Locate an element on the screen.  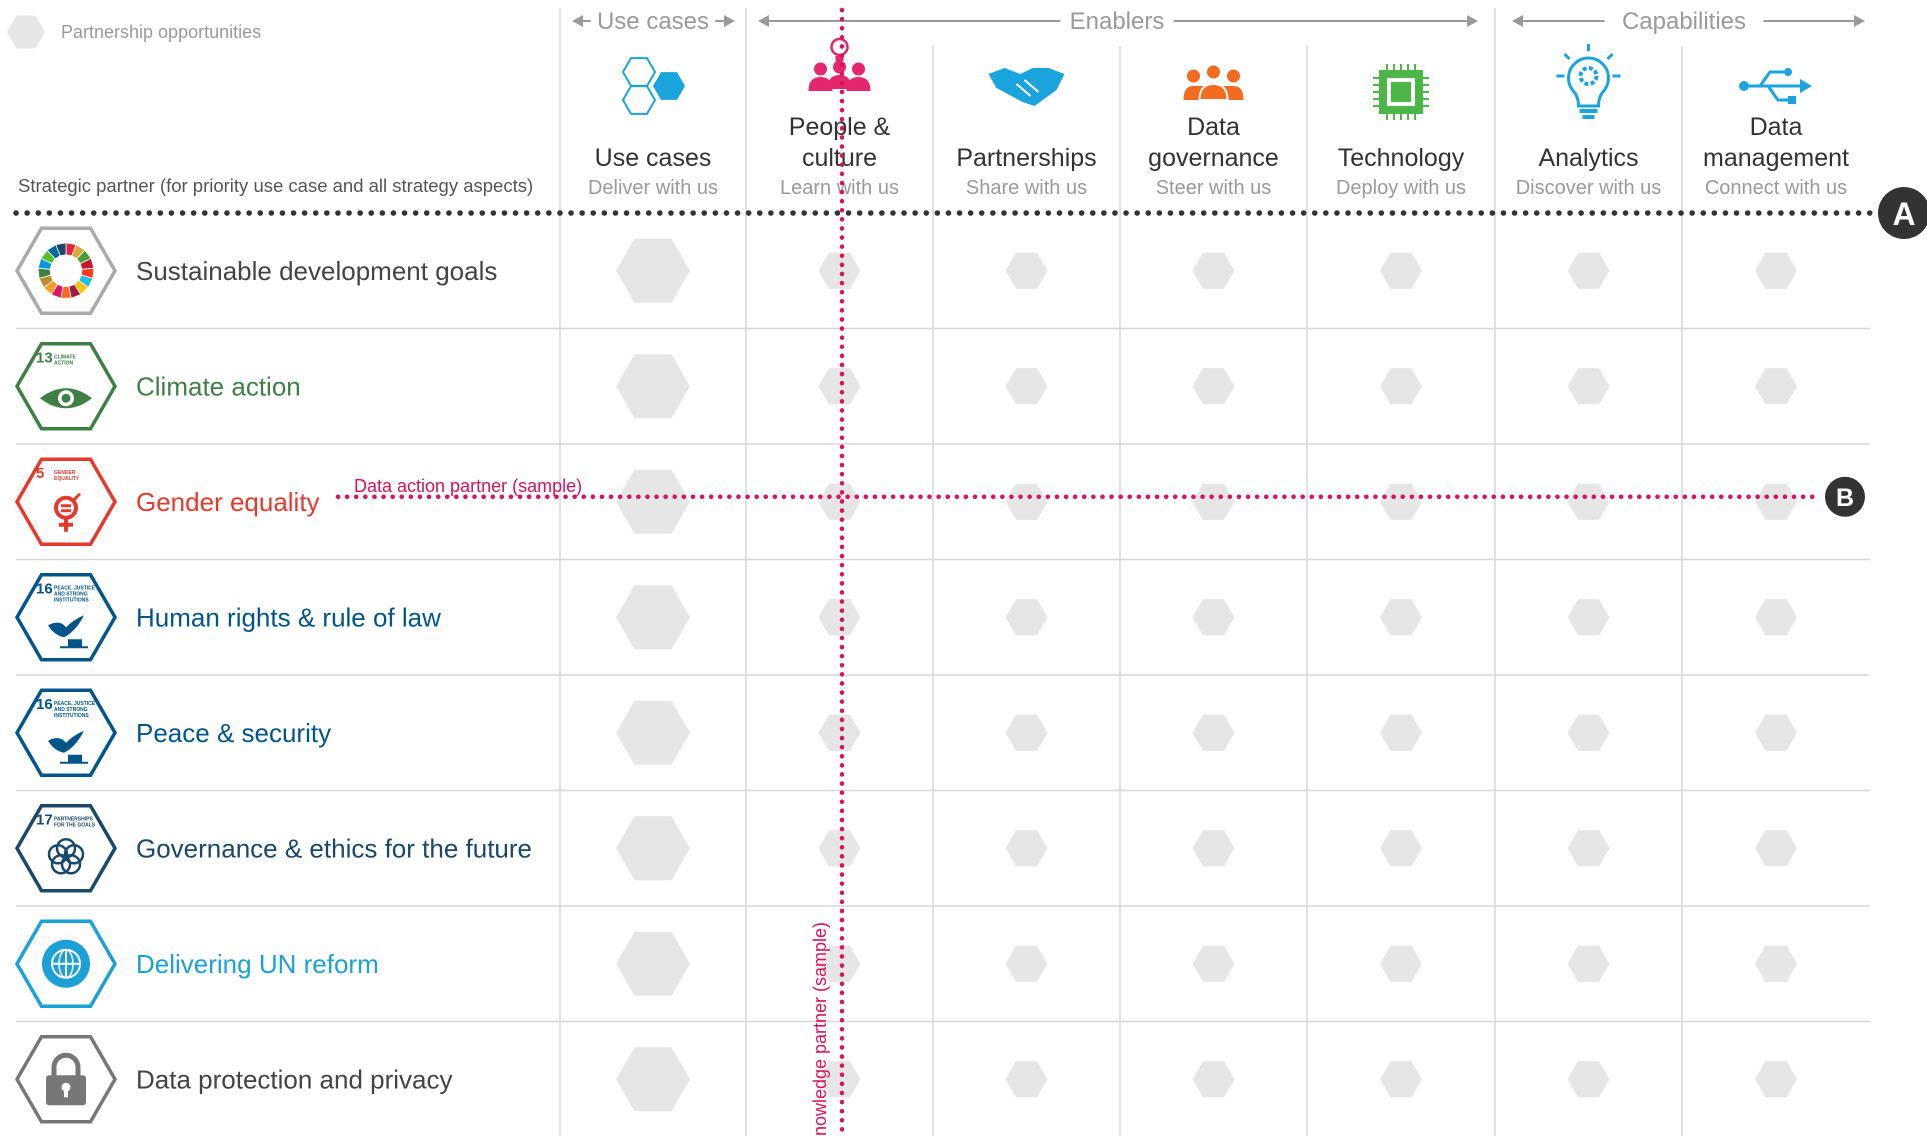
lightbulb-gear-icon is located at coordinates (1588, 81).